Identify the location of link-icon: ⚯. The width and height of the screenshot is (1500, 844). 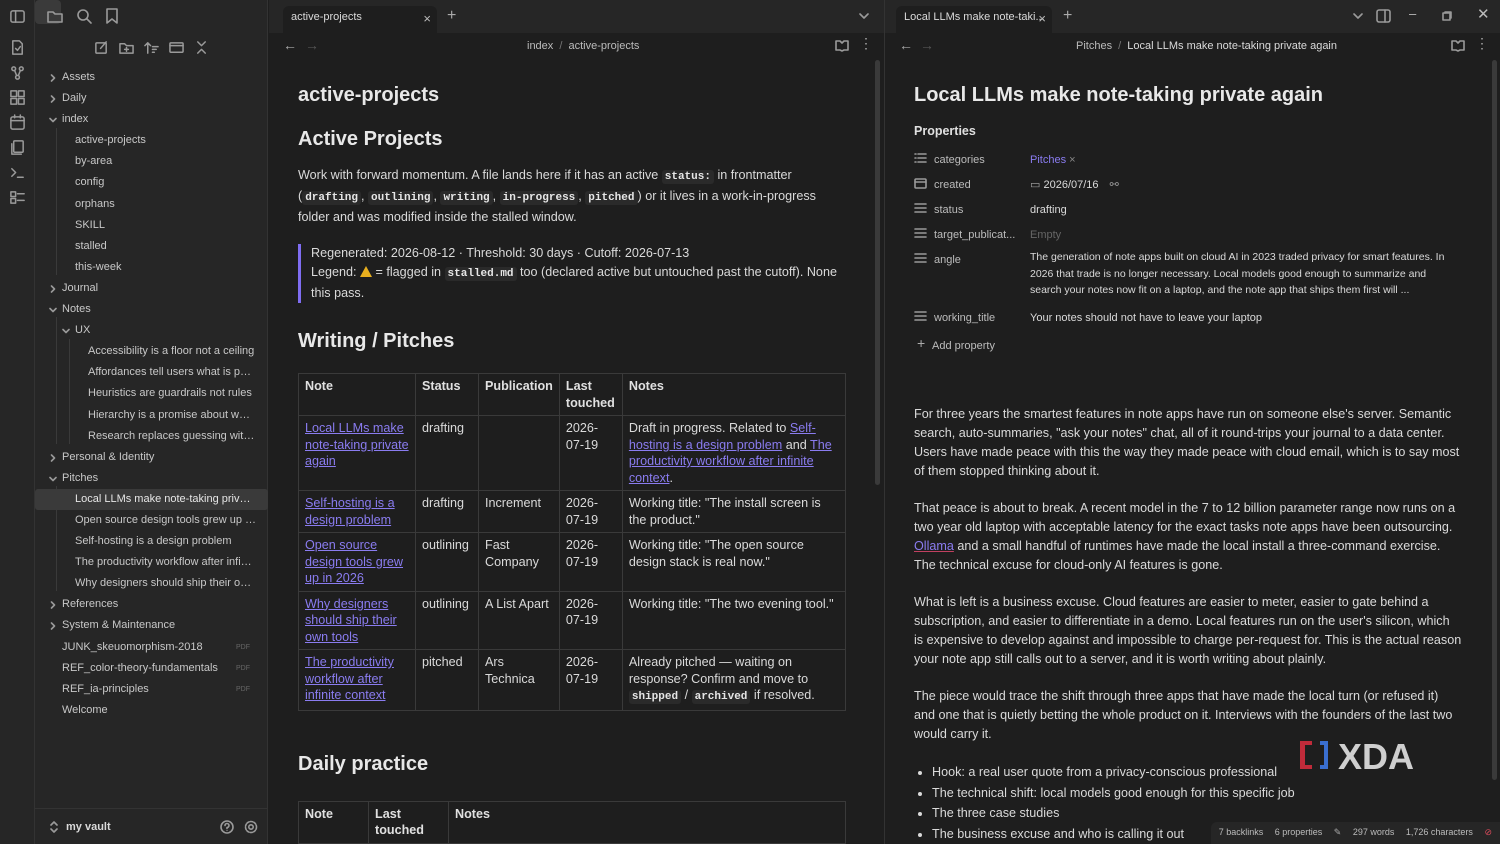
(1114, 185).